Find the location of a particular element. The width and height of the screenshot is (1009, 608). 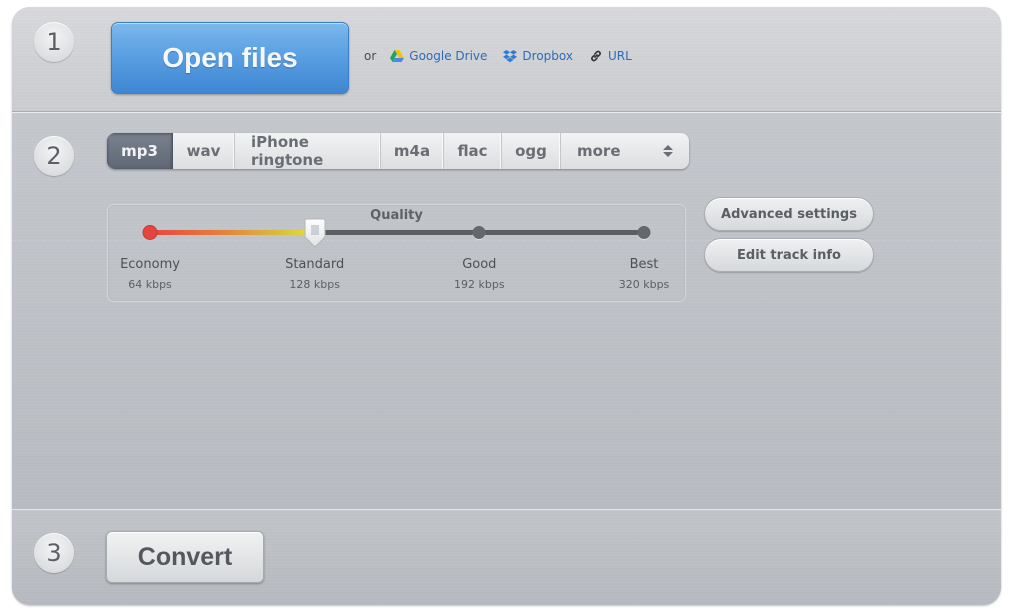

step-1-number: 1 is located at coordinates (54, 42).